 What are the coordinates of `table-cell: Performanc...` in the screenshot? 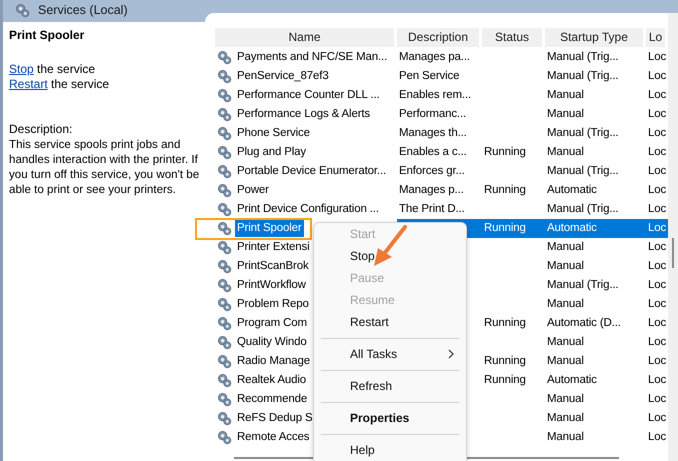 It's located at (432, 114).